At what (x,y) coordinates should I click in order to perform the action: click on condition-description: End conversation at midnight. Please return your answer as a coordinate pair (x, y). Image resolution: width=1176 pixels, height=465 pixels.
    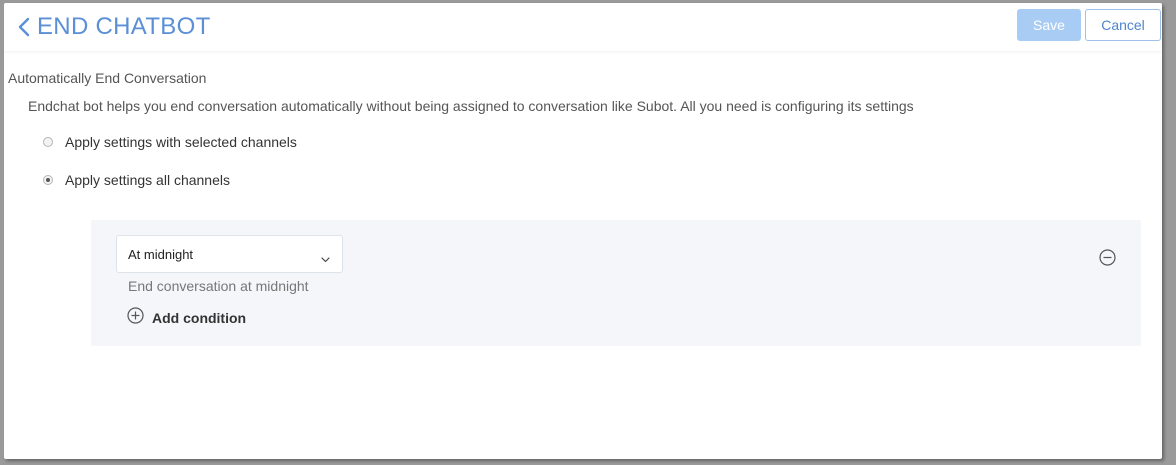
    Looking at the image, I should click on (218, 286).